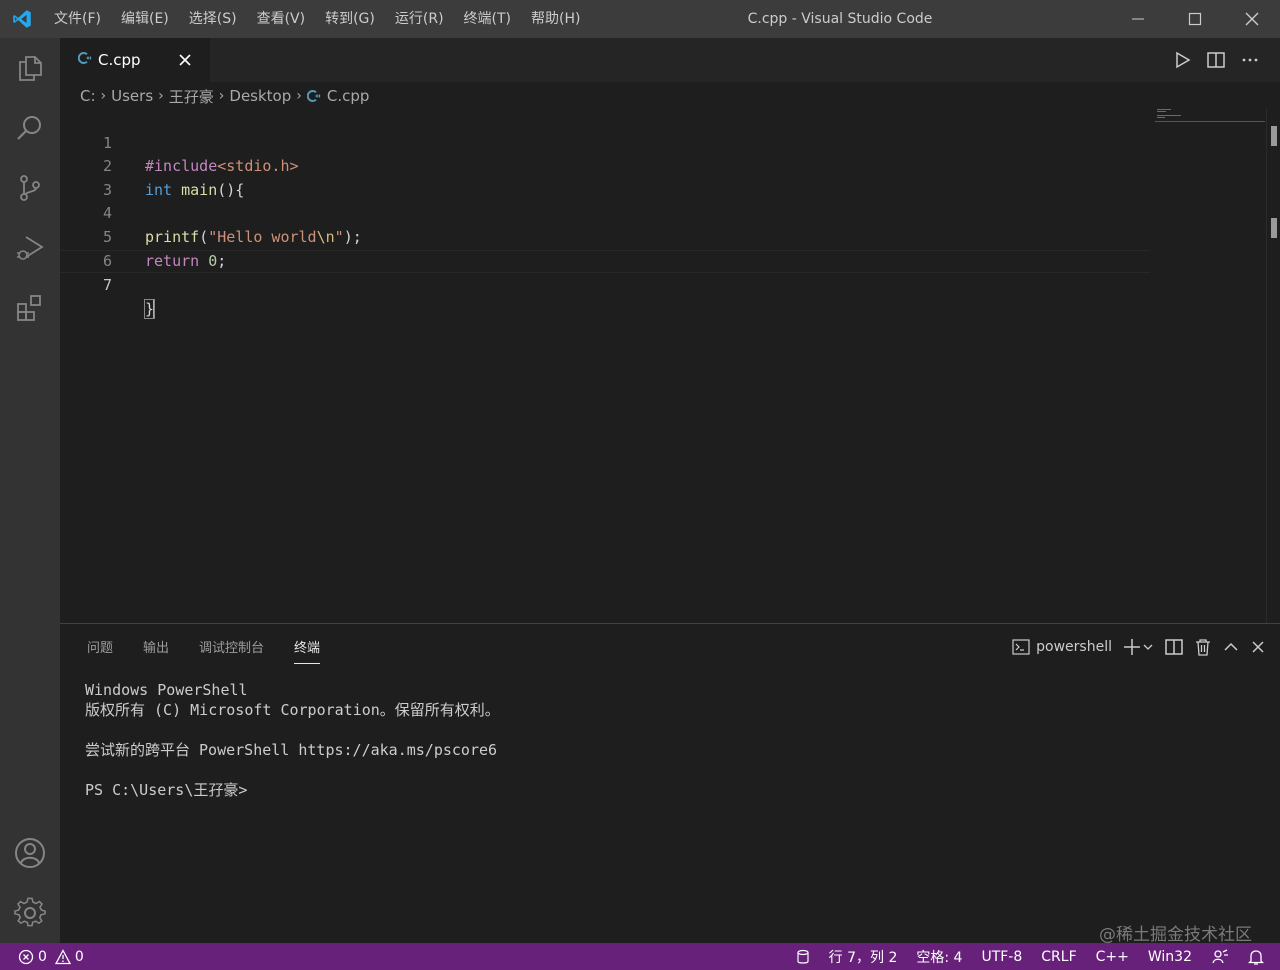  I want to click on maximize-button, so click(1194, 19).